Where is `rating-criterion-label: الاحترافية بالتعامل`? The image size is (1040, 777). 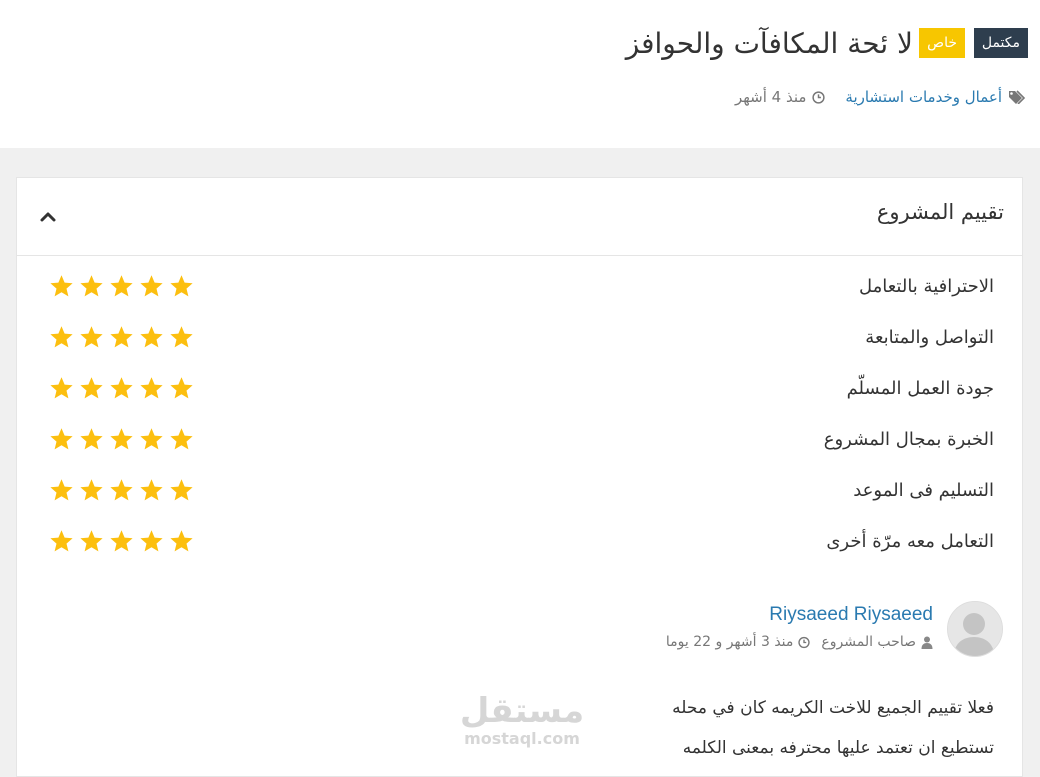 rating-criterion-label: الاحترافية بالتعامل is located at coordinates (926, 286).